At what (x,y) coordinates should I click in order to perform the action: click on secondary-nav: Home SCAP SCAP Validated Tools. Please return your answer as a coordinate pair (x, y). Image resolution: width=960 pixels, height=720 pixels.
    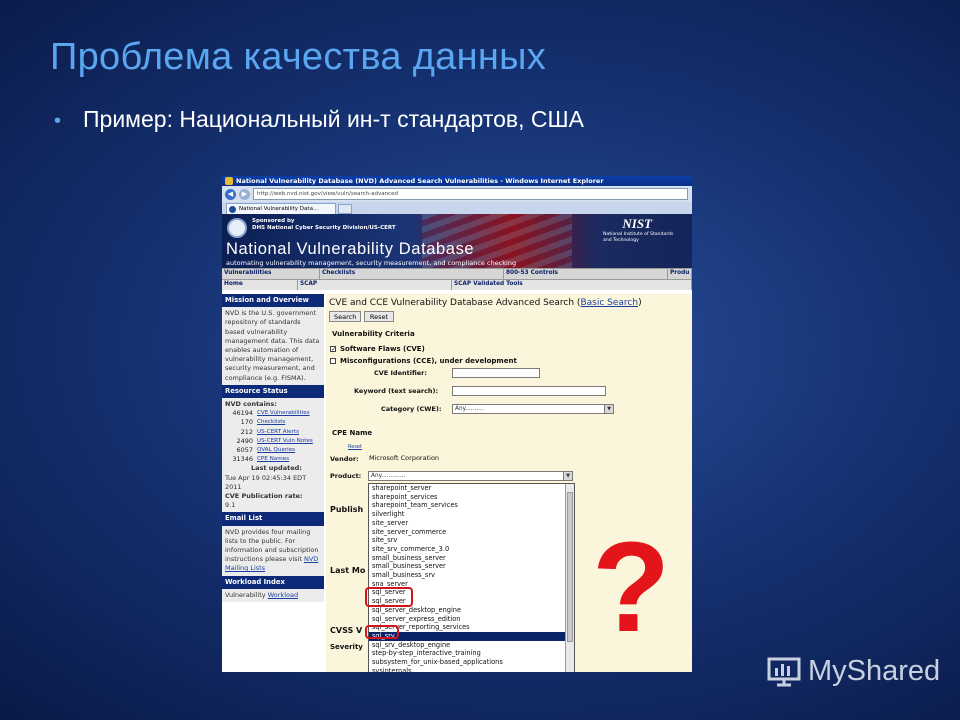
    Looking at the image, I should click on (457, 284).